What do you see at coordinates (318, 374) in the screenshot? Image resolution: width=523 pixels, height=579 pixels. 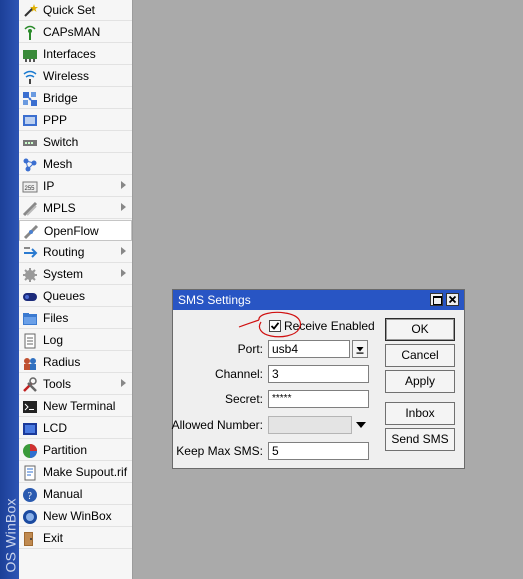 I see `channel-input: 3` at bounding box center [318, 374].